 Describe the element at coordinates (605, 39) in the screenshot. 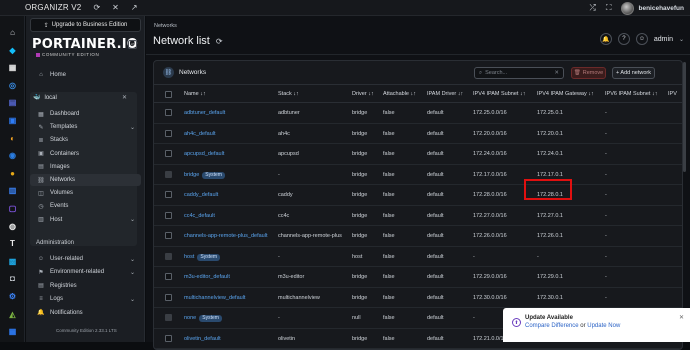

I see `bell-icon: 🔔` at that location.